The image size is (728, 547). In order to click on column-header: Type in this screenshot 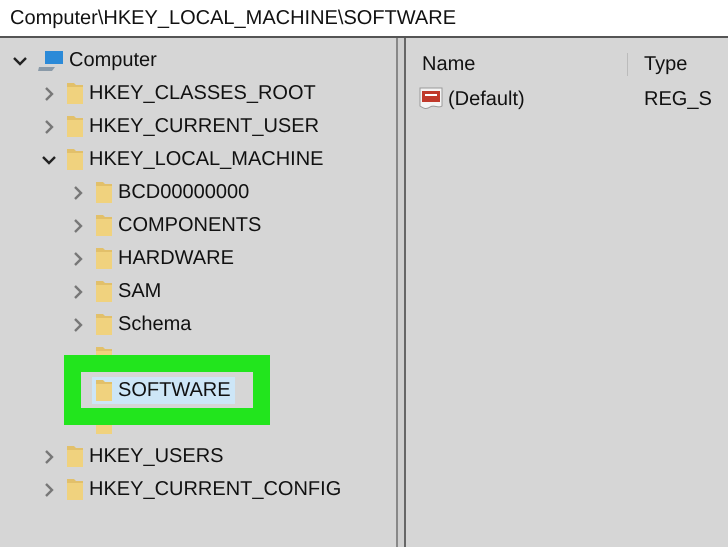, I will do `click(678, 64)`.